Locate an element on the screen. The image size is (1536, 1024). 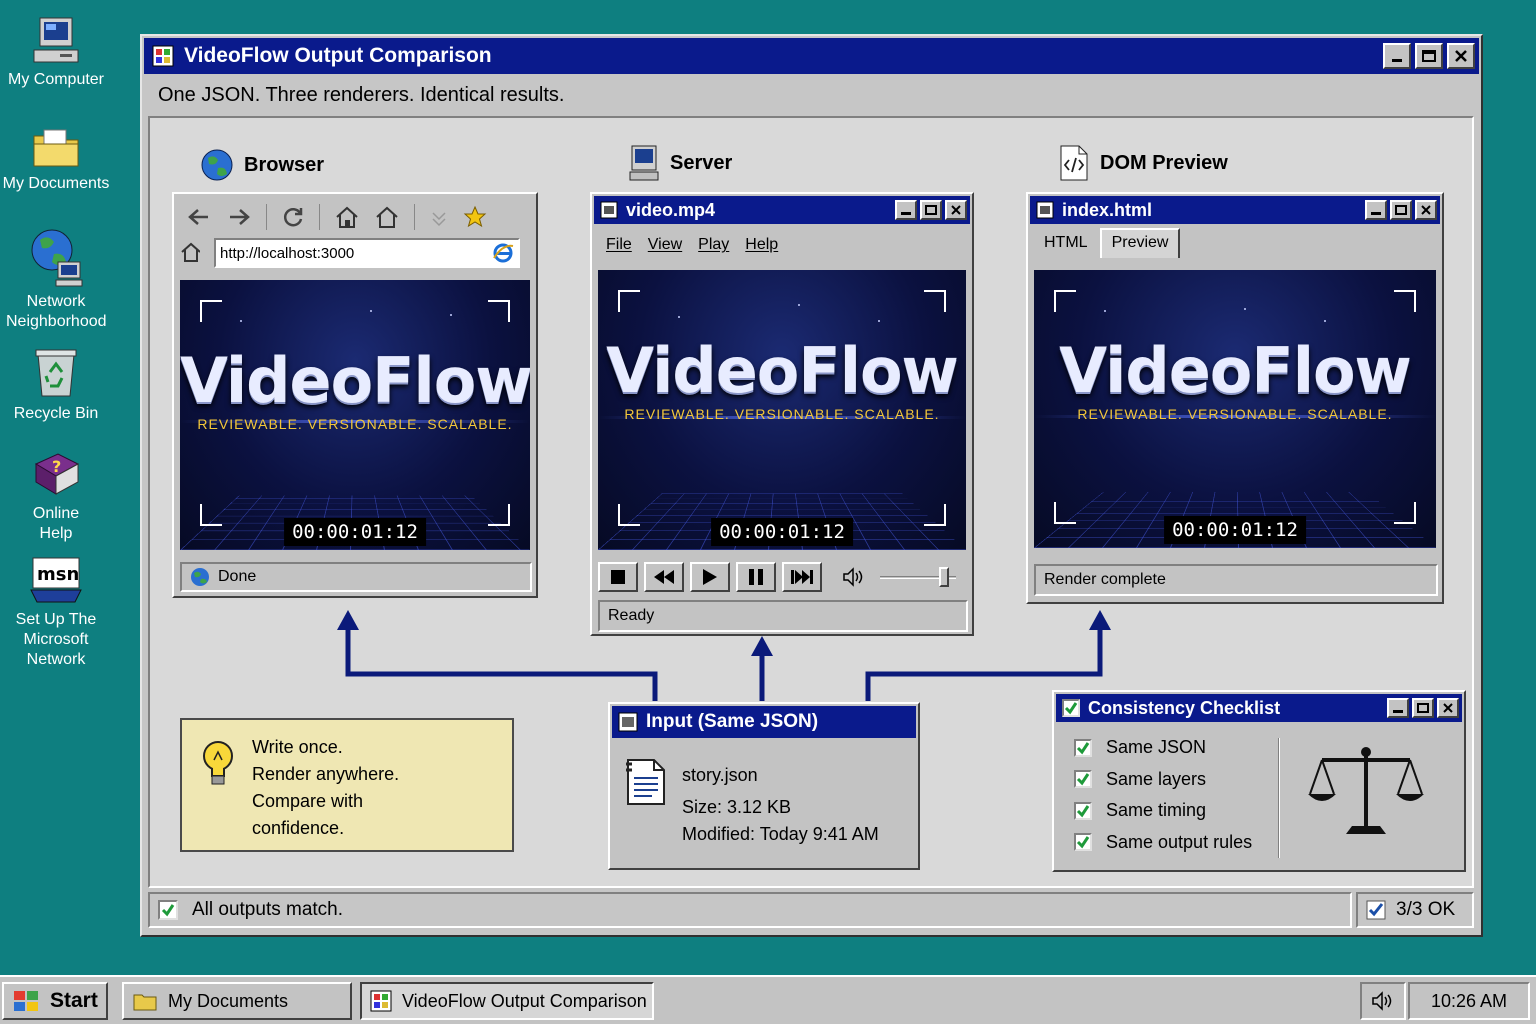
checklist-title: Consistency Checklist is located at coordinates (1184, 707).